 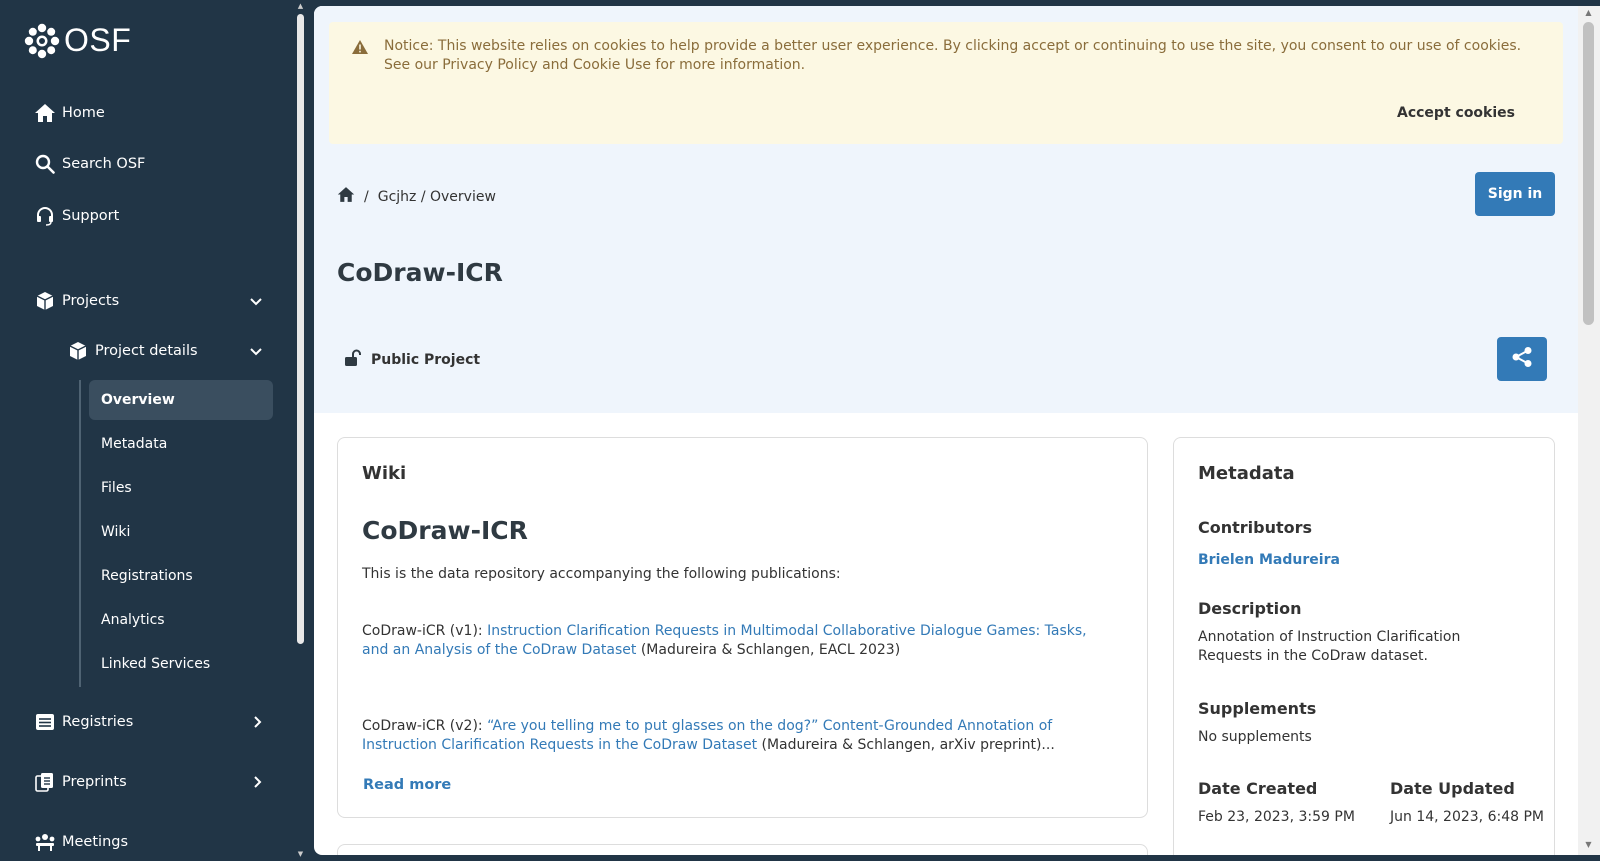 What do you see at coordinates (91, 301) in the screenshot?
I see `nav-projects-label: Projects` at bounding box center [91, 301].